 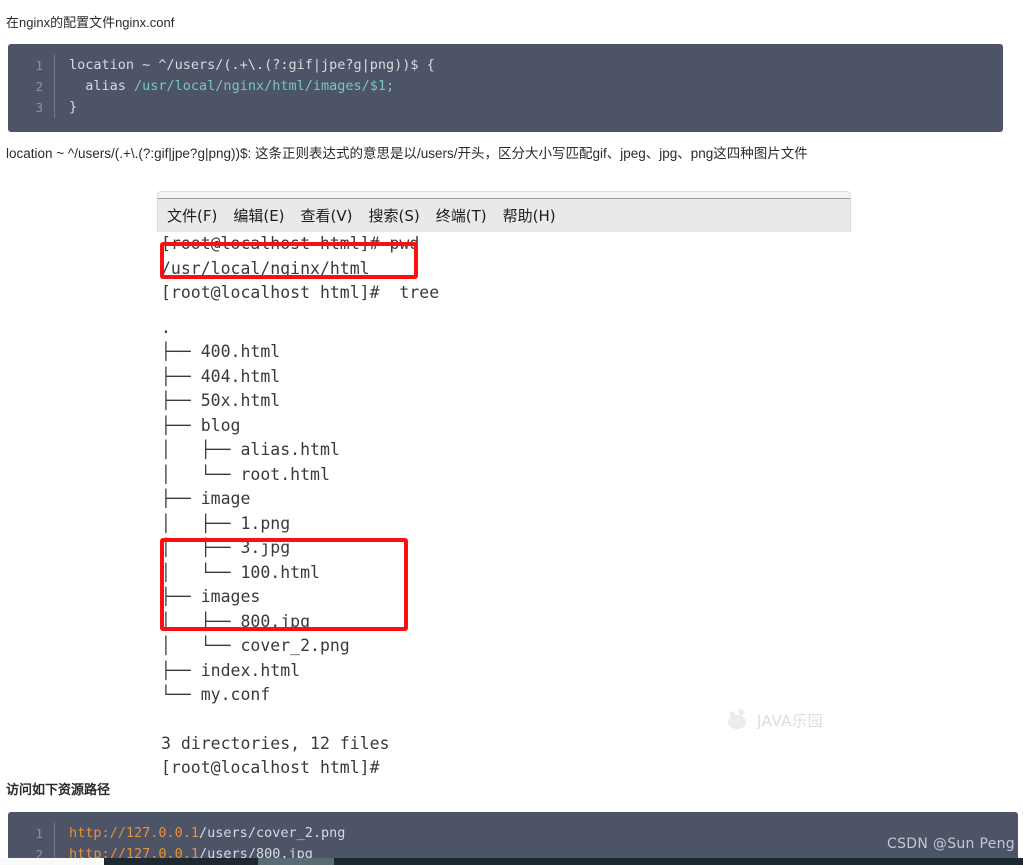 I want to click on terminal-line: ├── images, so click(x=211, y=596).